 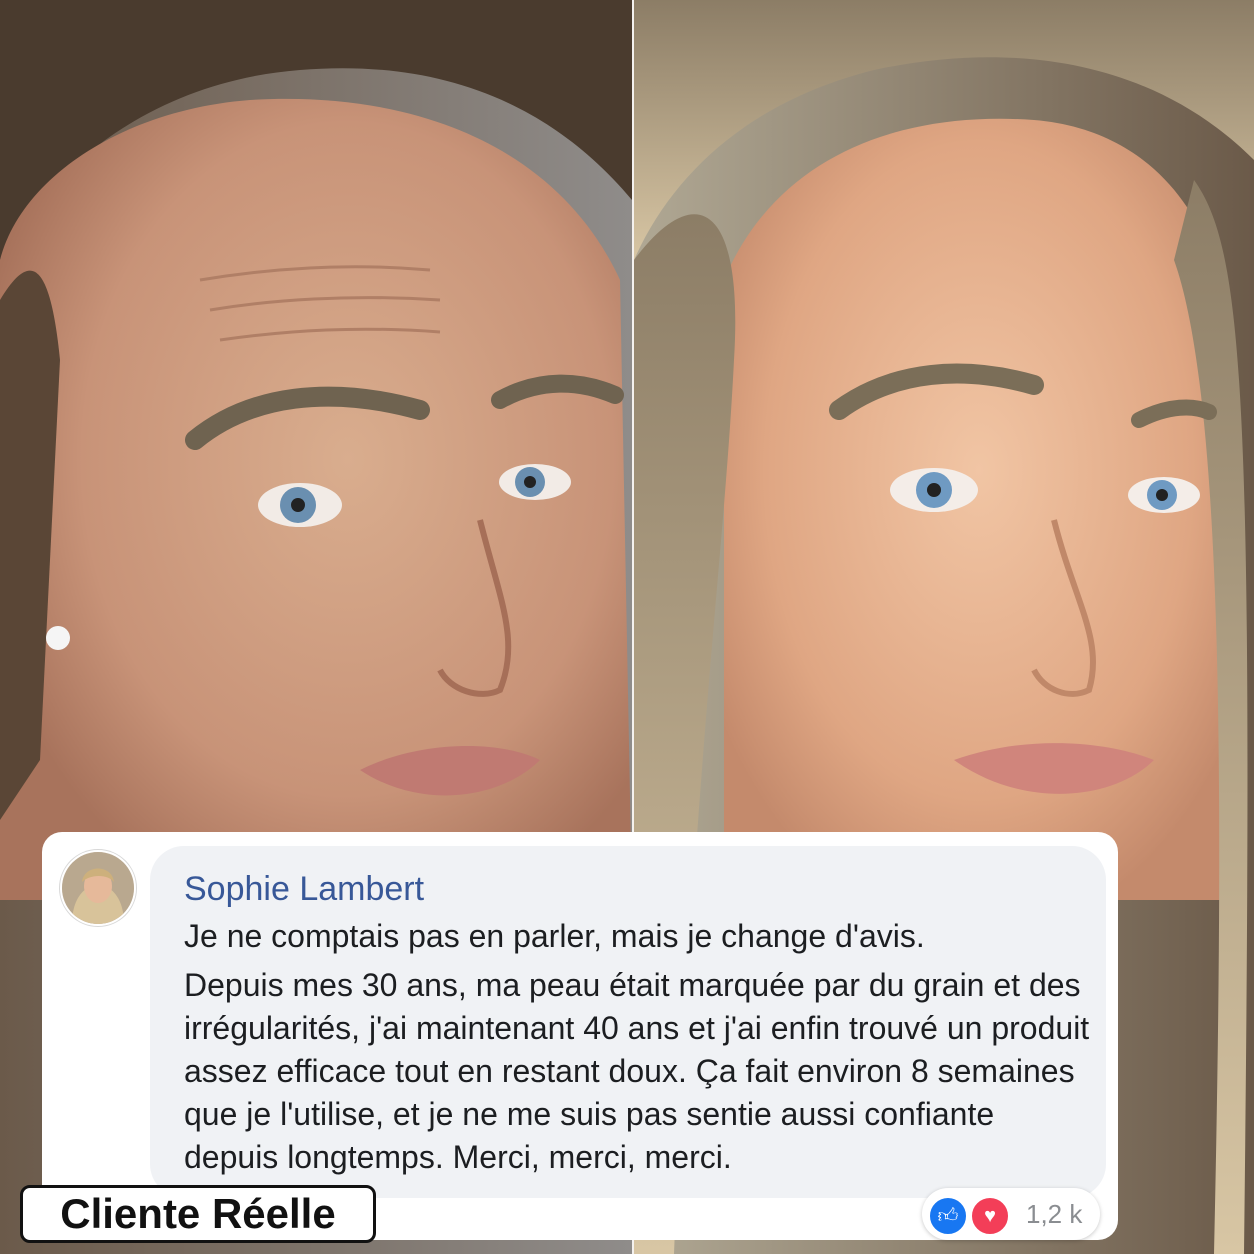 I want to click on real-customer-badge: Cliente Réelle, so click(x=198, y=1214).